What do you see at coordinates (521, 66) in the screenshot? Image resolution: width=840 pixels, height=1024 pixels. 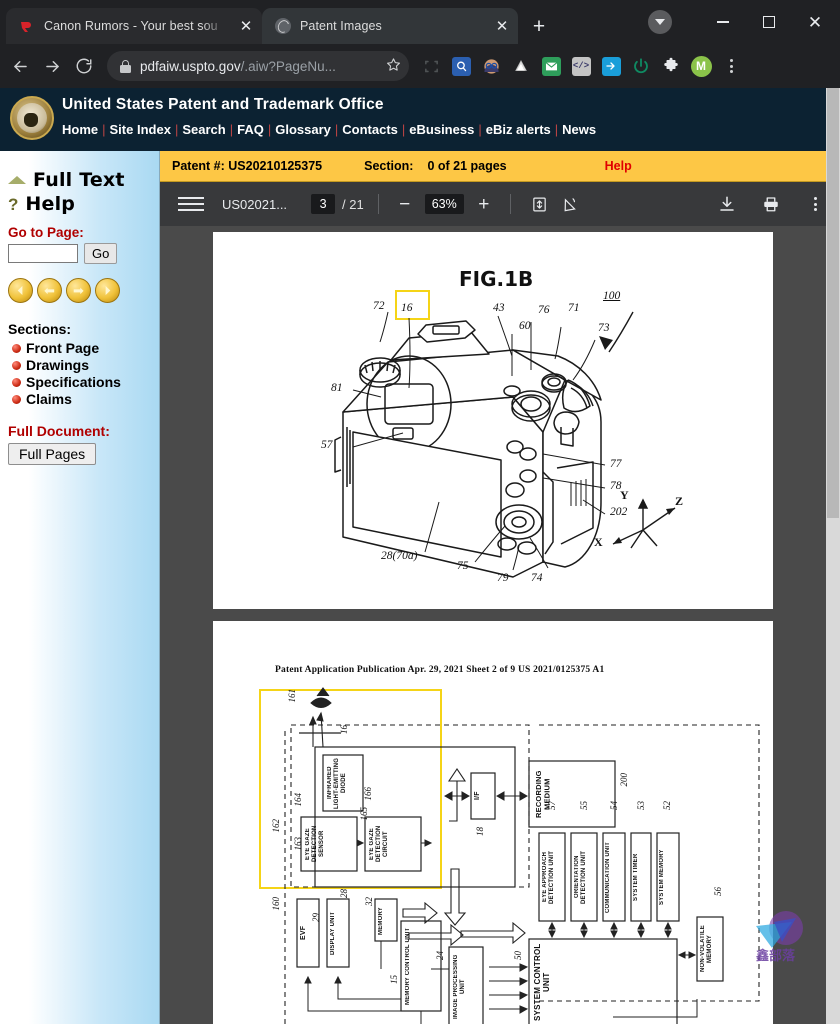 I see `onenote-icon` at bounding box center [521, 66].